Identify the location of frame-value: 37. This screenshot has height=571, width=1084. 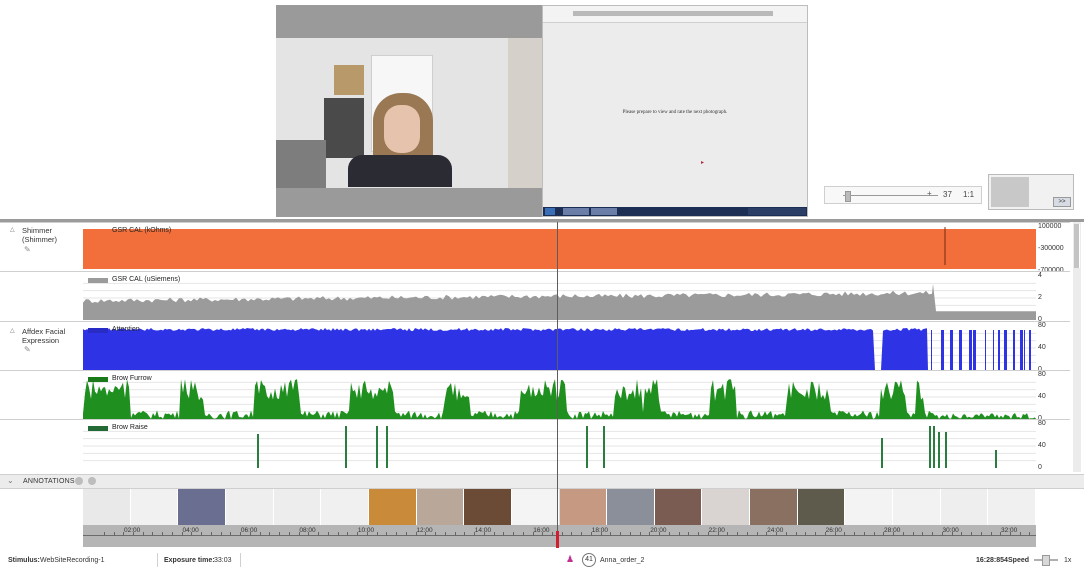
(947, 194).